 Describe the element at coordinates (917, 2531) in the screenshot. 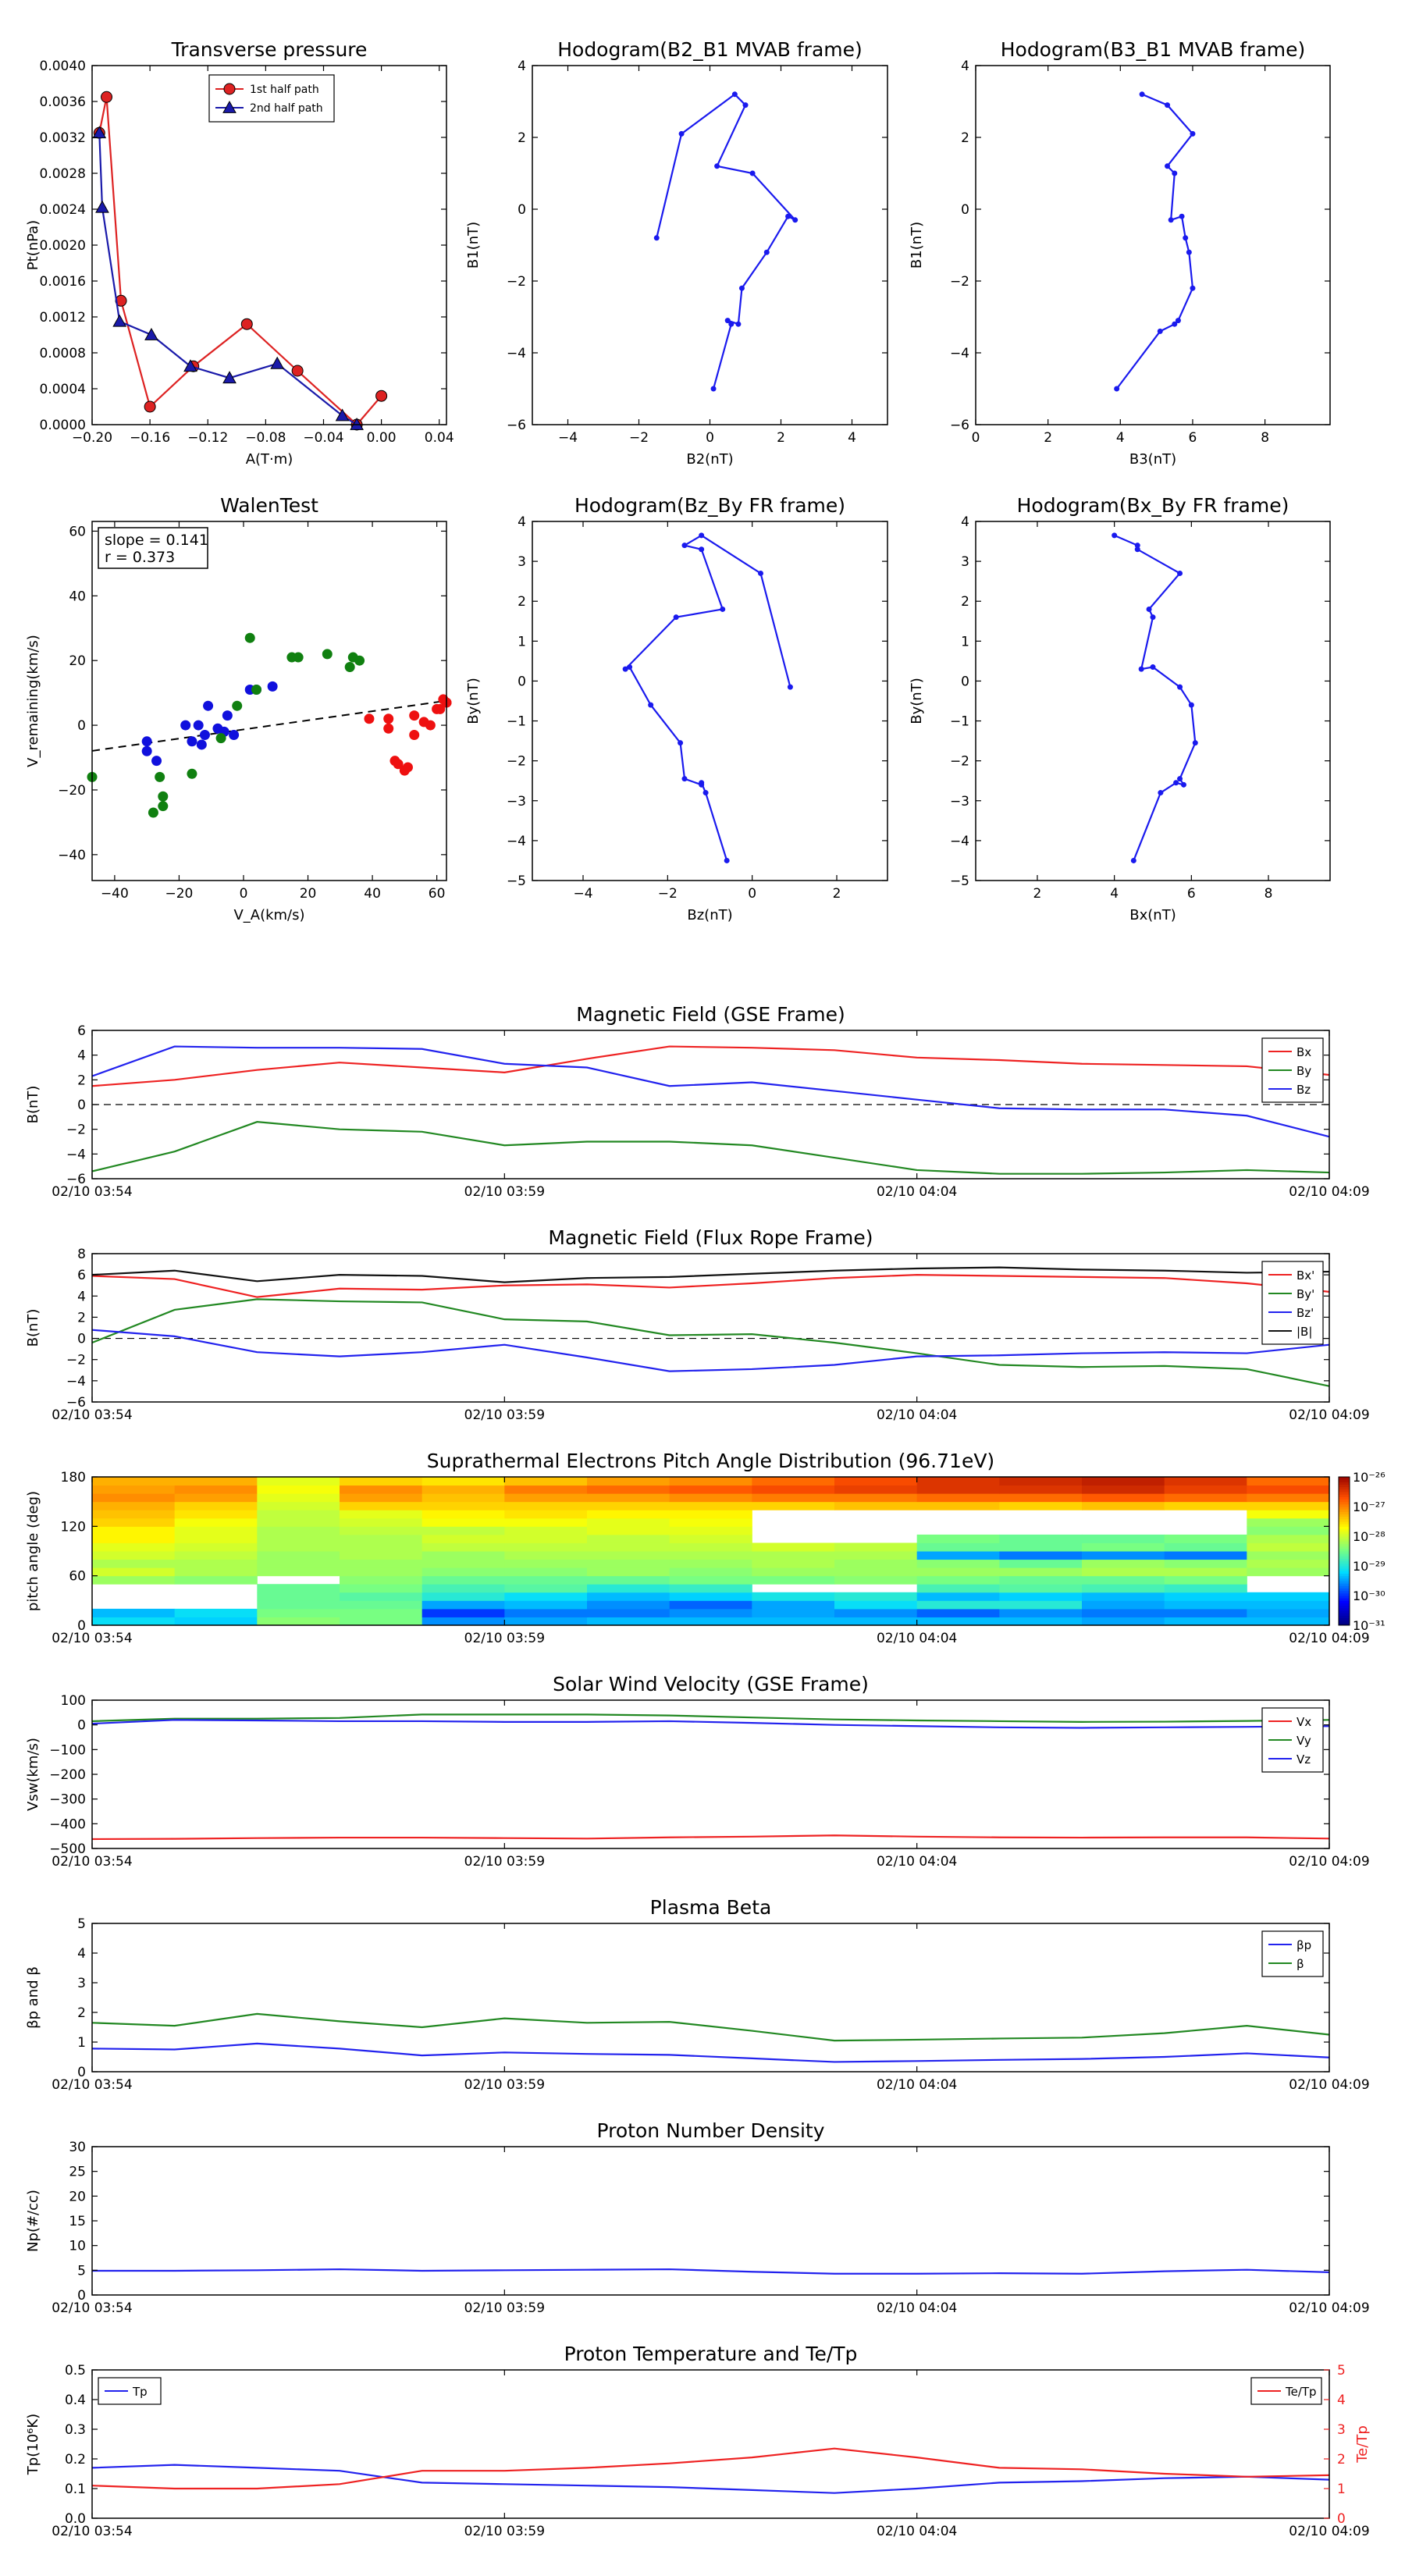

I see `x-tick-label: 02/10 04:04` at that location.